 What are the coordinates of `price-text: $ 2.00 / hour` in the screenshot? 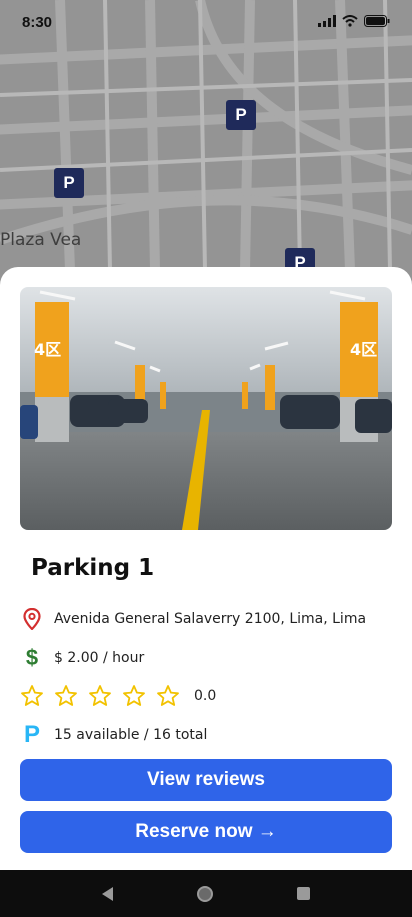 It's located at (99, 658).